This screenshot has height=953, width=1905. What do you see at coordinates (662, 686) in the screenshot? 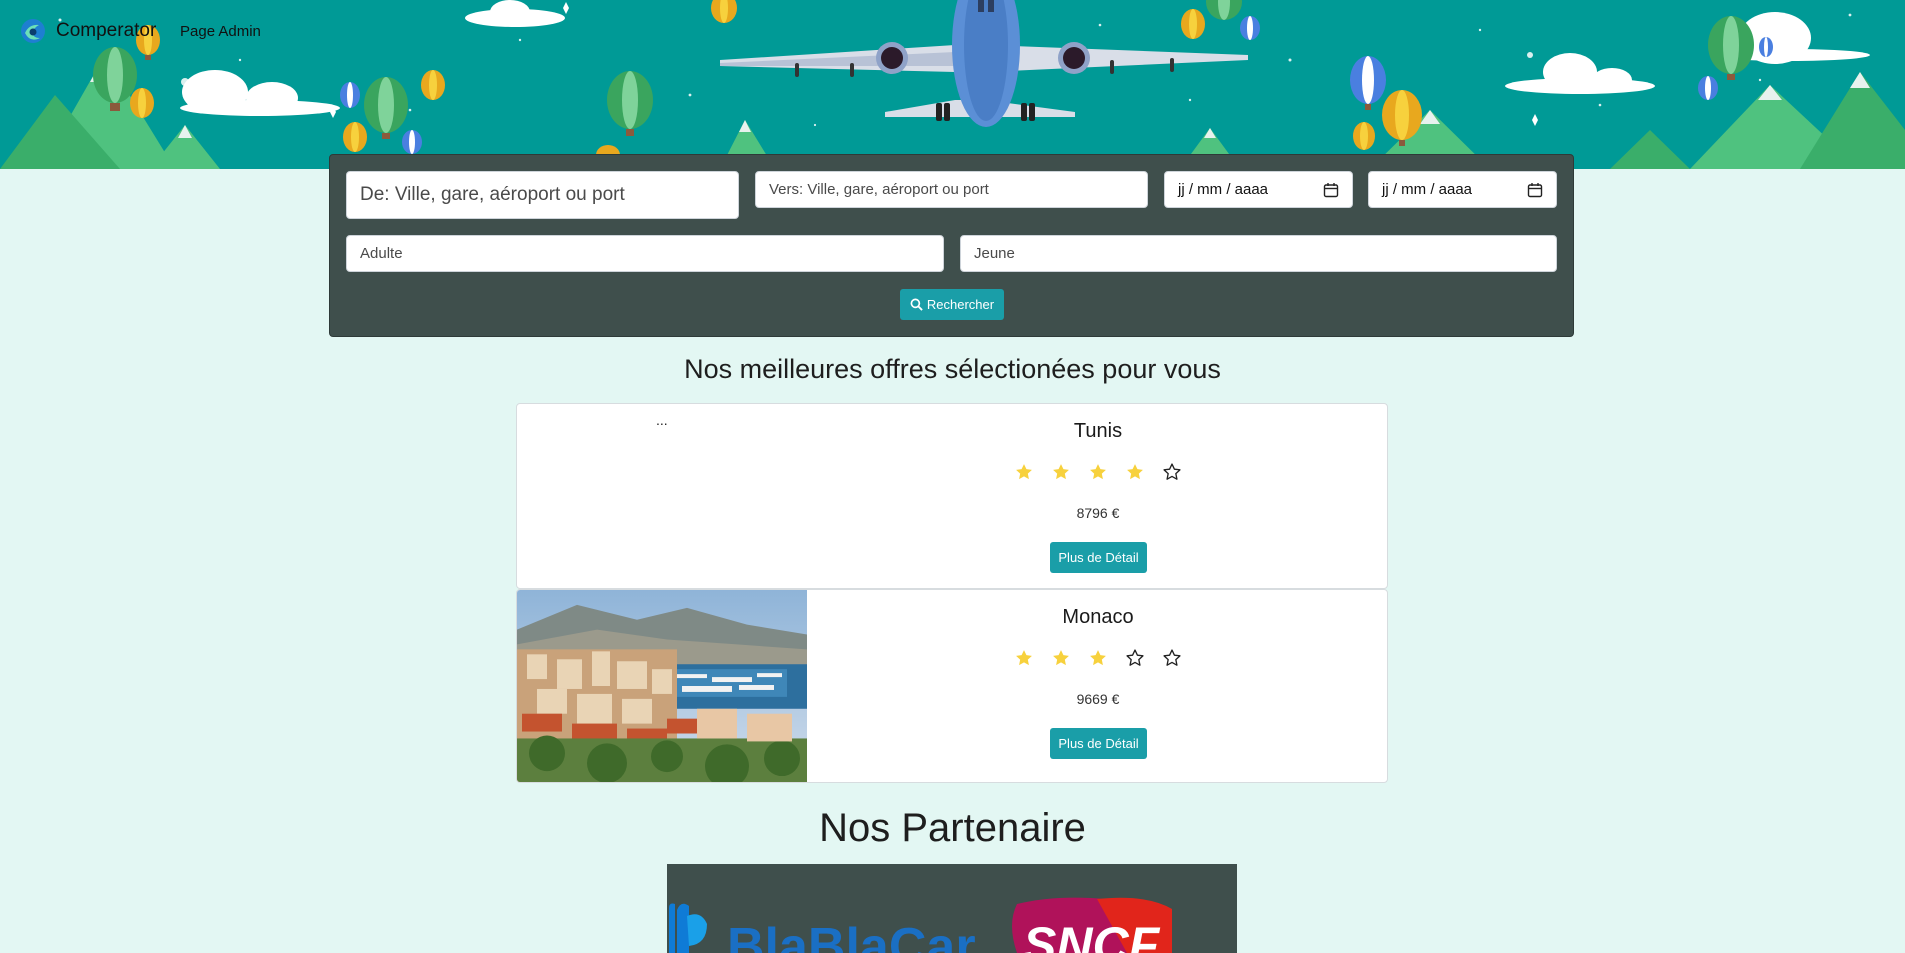
I see `offer-image-monaco` at bounding box center [662, 686].